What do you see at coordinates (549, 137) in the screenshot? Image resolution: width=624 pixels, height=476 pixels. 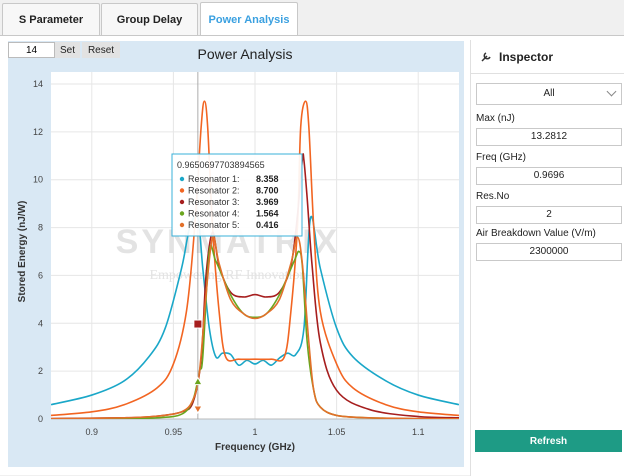 I see `max-field: 13.2812` at bounding box center [549, 137].